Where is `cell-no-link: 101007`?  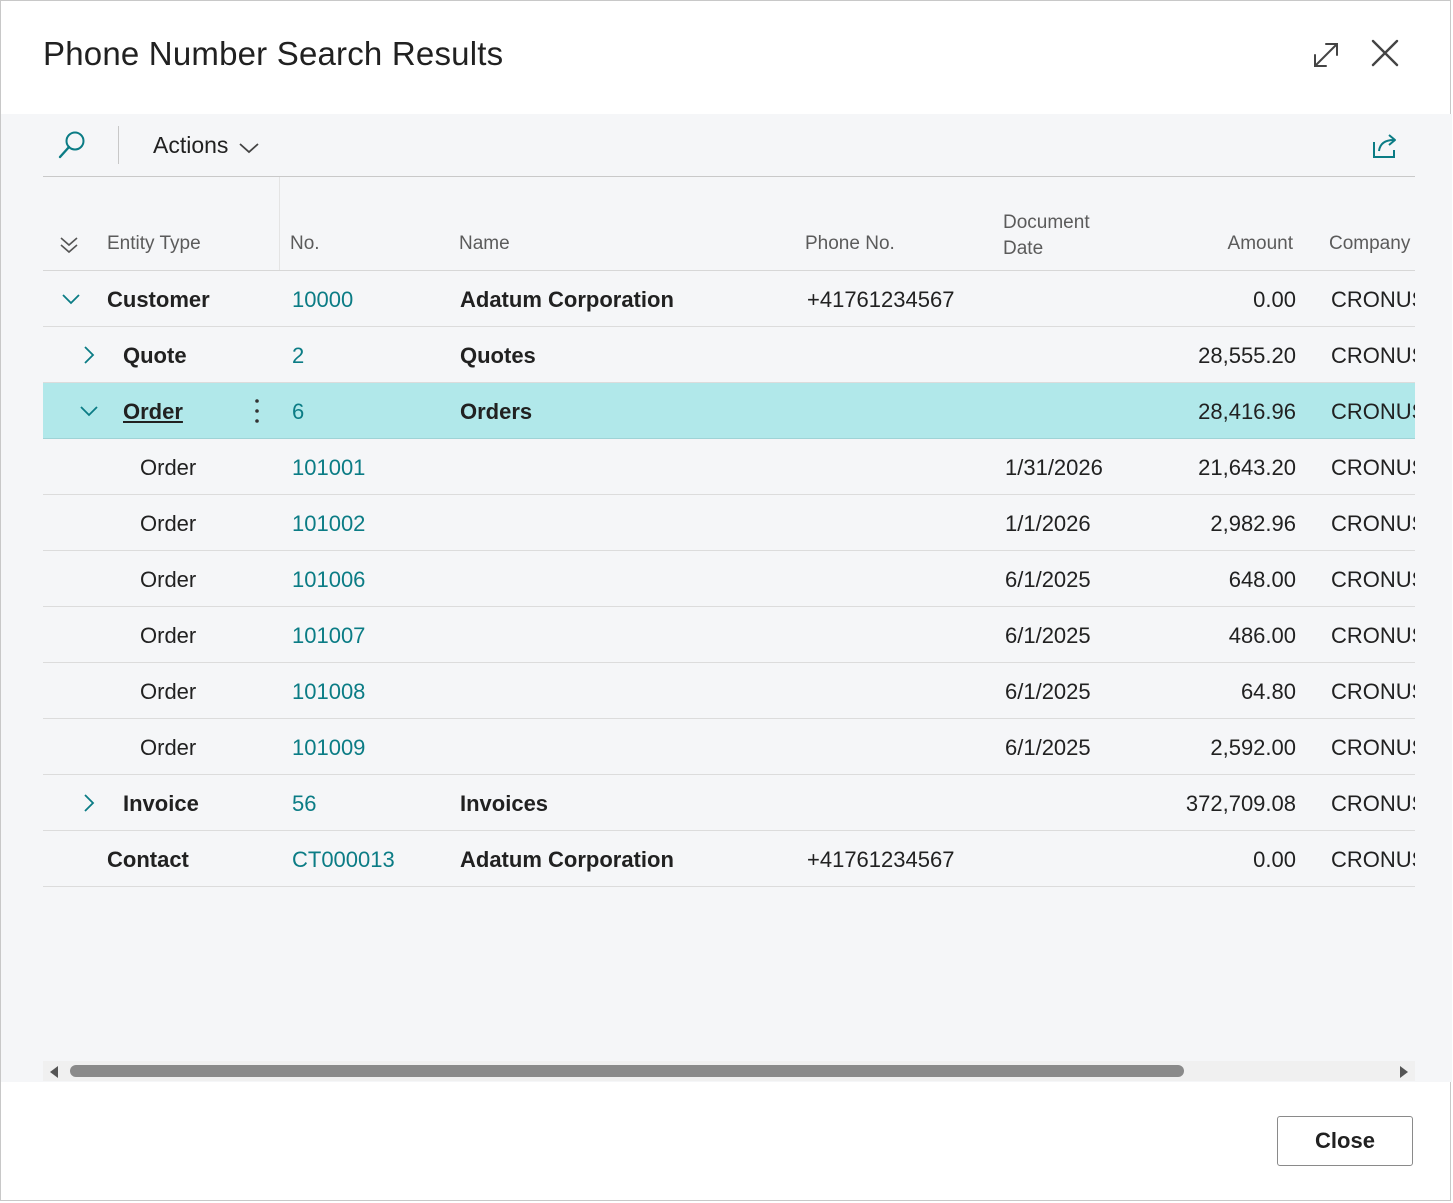
cell-no-link: 101007 is located at coordinates (328, 636).